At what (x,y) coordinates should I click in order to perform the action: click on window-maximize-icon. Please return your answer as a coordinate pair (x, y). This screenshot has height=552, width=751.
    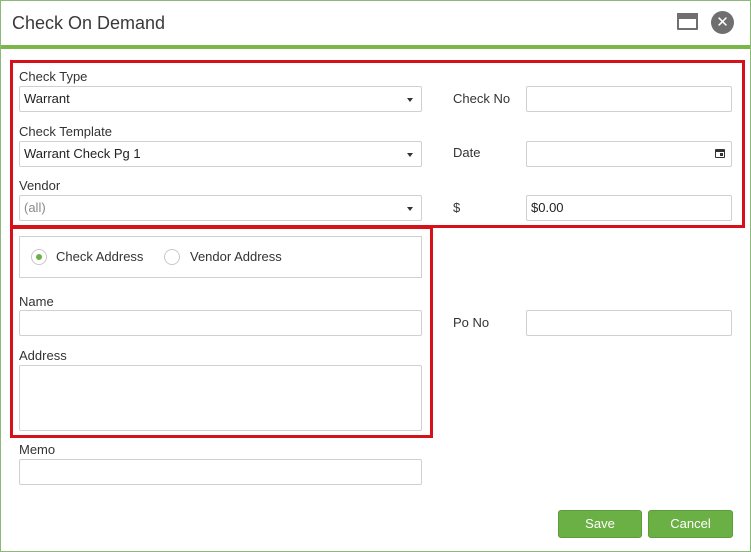
    Looking at the image, I should click on (687, 21).